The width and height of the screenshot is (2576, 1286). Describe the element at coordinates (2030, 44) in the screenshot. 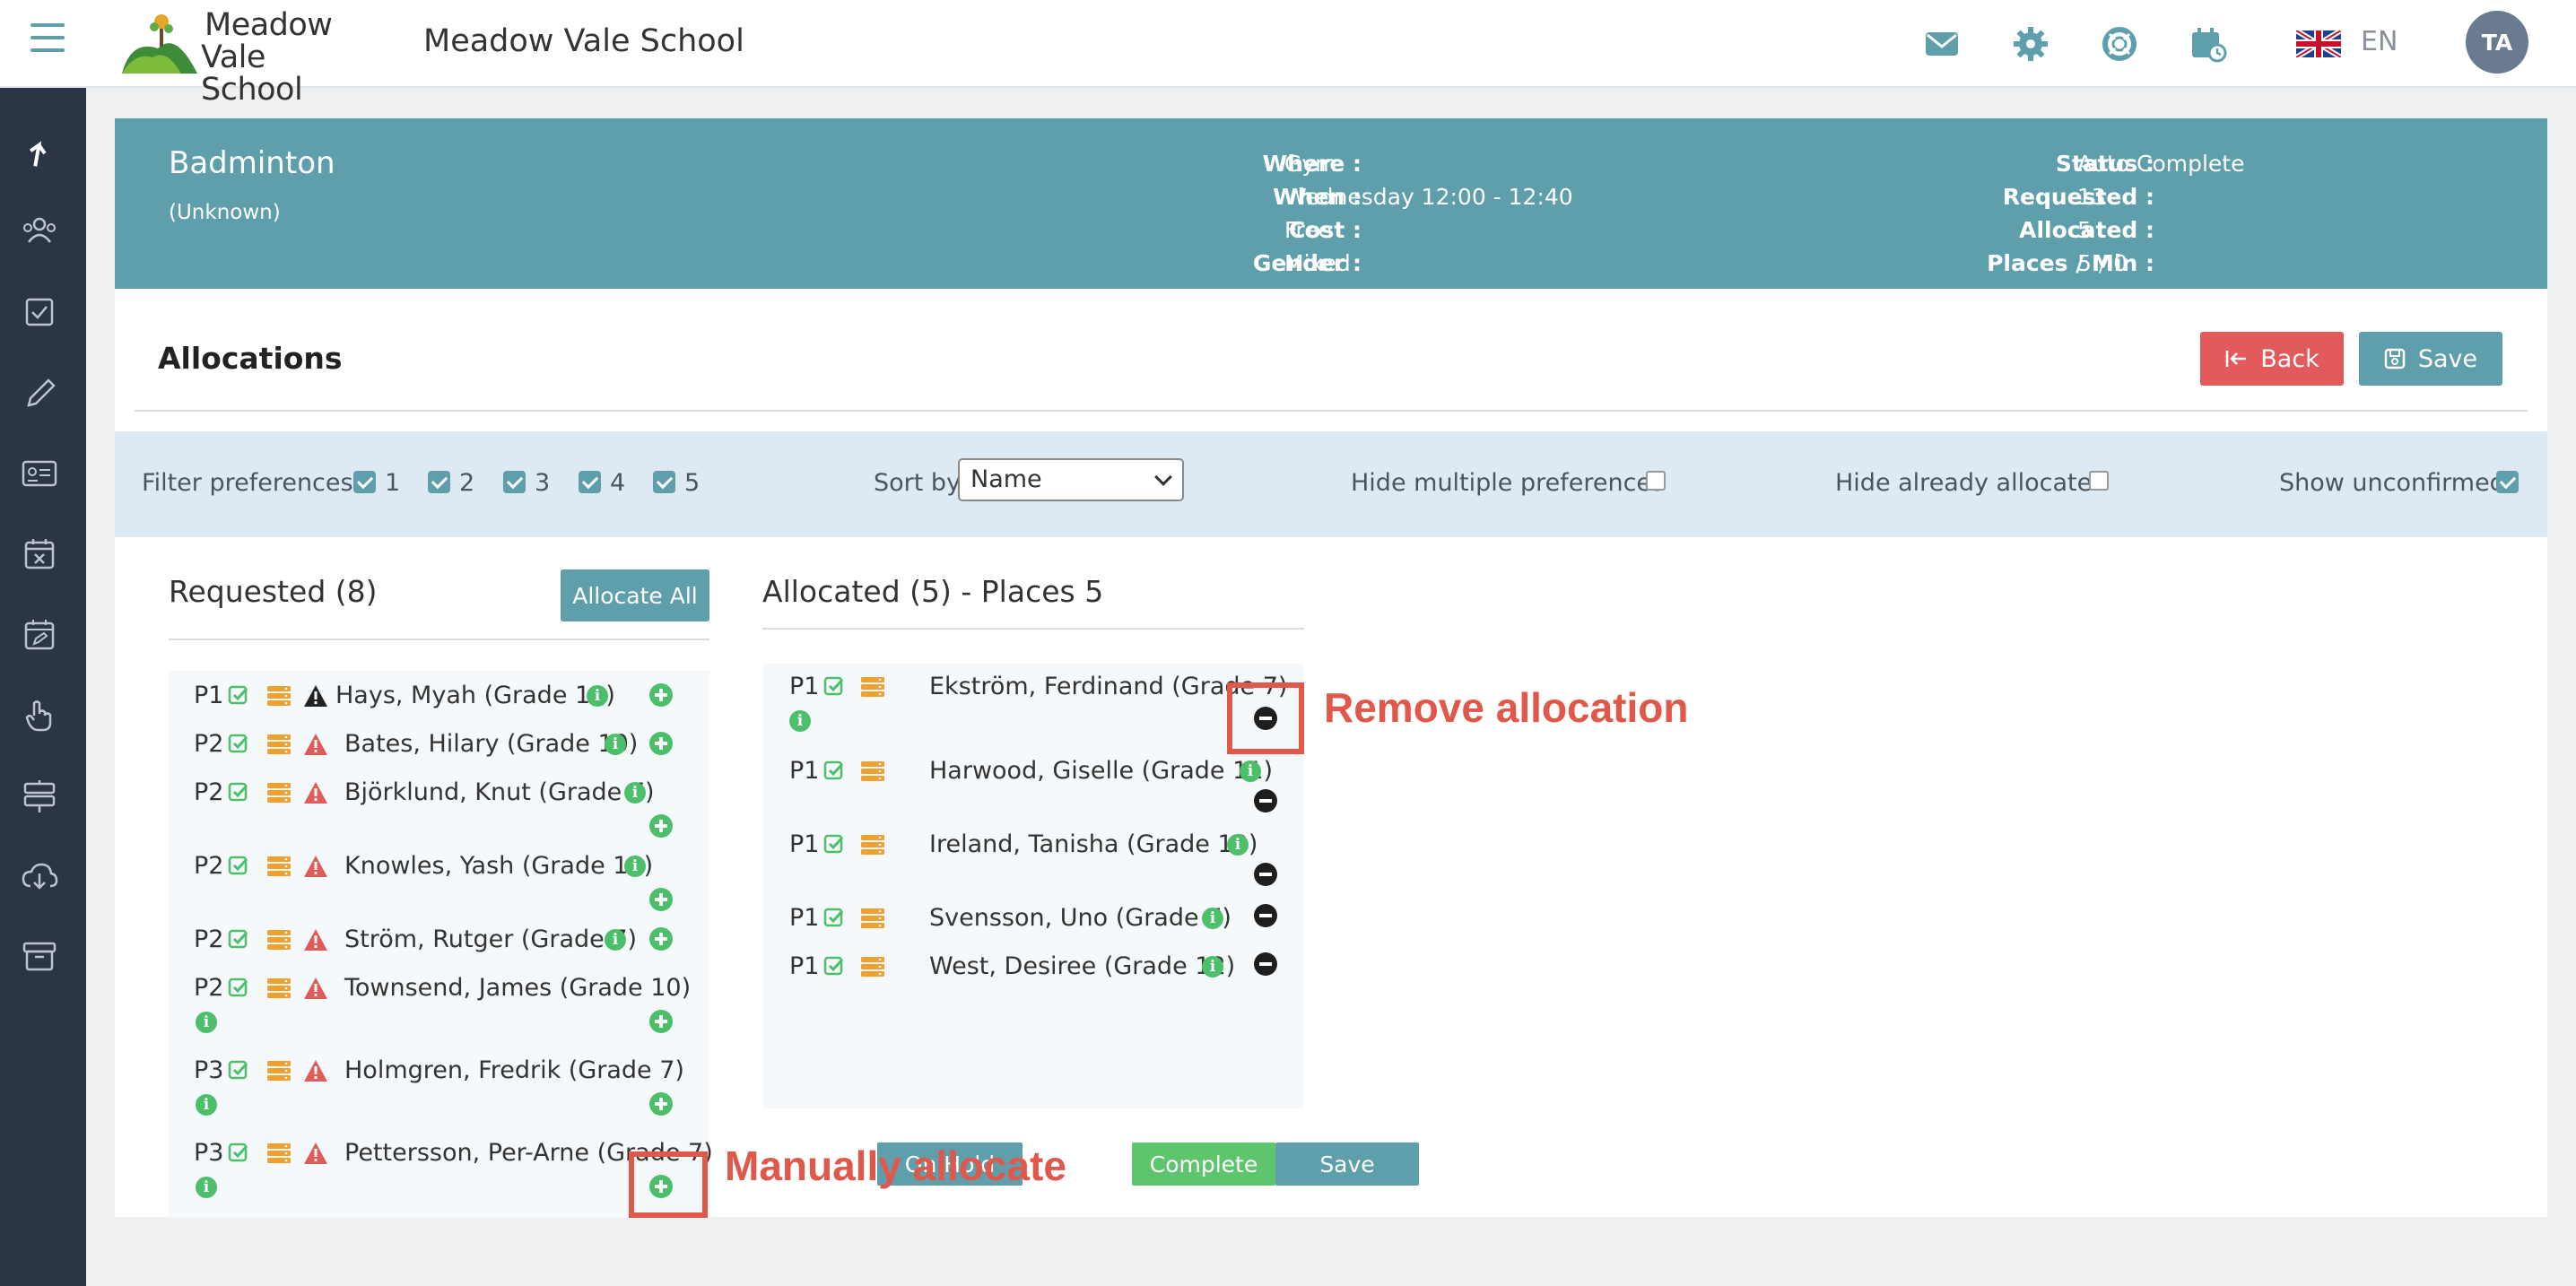

I see `gear-icon` at that location.